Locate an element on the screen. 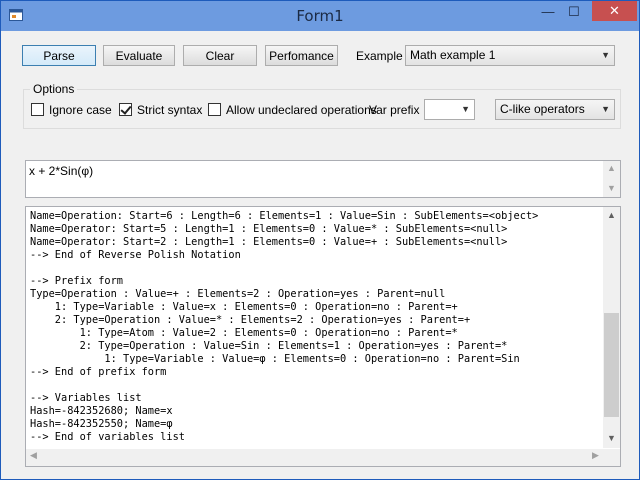 This screenshot has width=640, height=480. expression-input: x + 2*Sin(φ) ▲ ▼ is located at coordinates (323, 179).